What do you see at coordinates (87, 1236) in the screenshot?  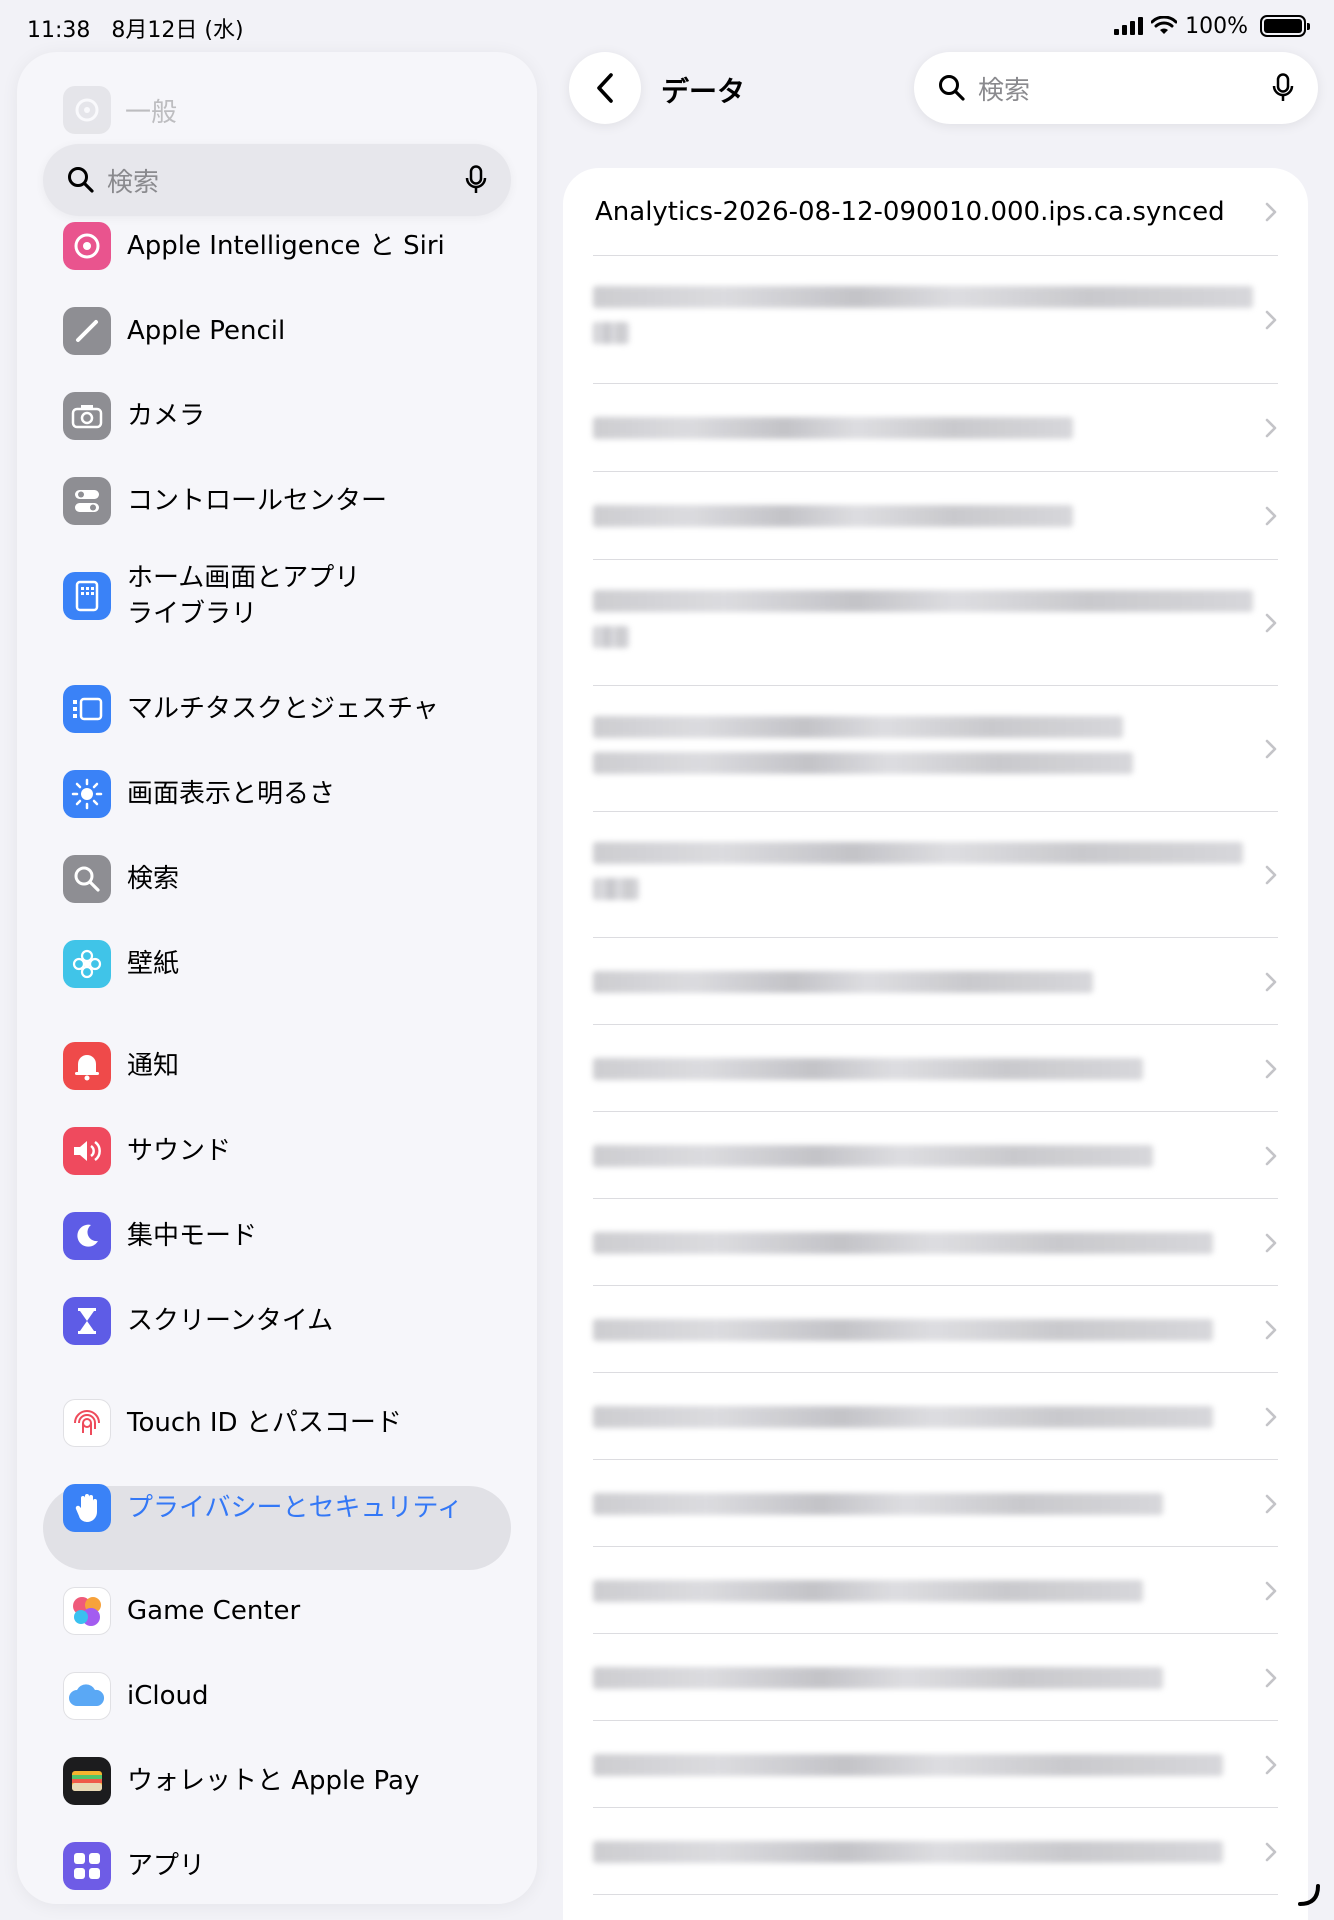 I see `moon-icon` at bounding box center [87, 1236].